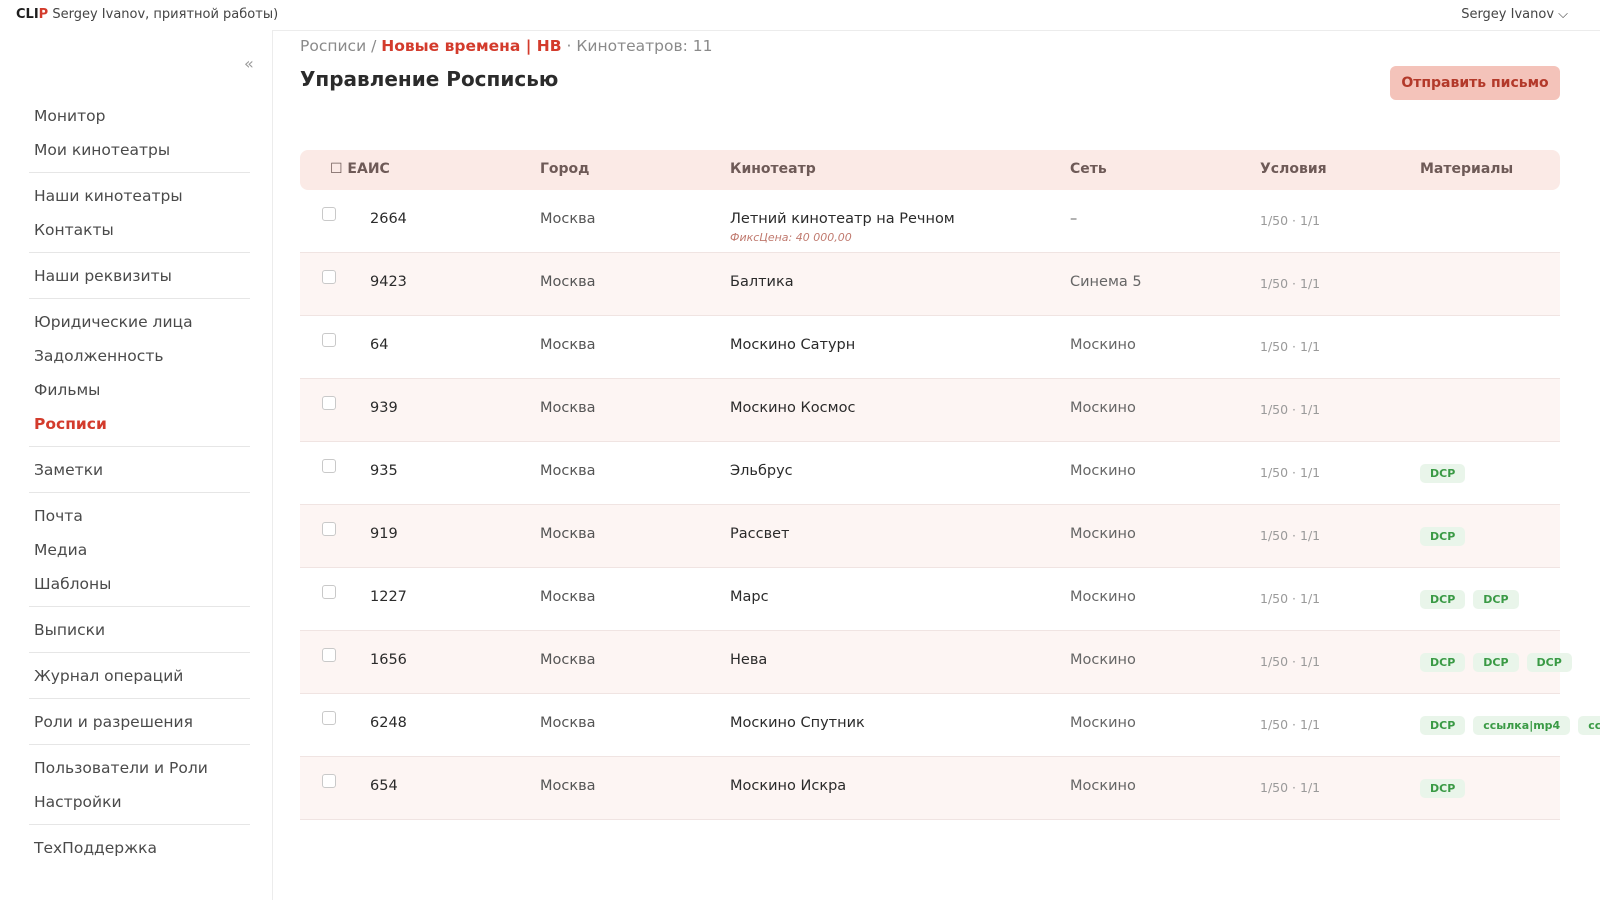 This screenshot has height=900, width=1600. What do you see at coordinates (139, 584) in the screenshot?
I see `sidebar-item-templates: Шаблоны` at bounding box center [139, 584].